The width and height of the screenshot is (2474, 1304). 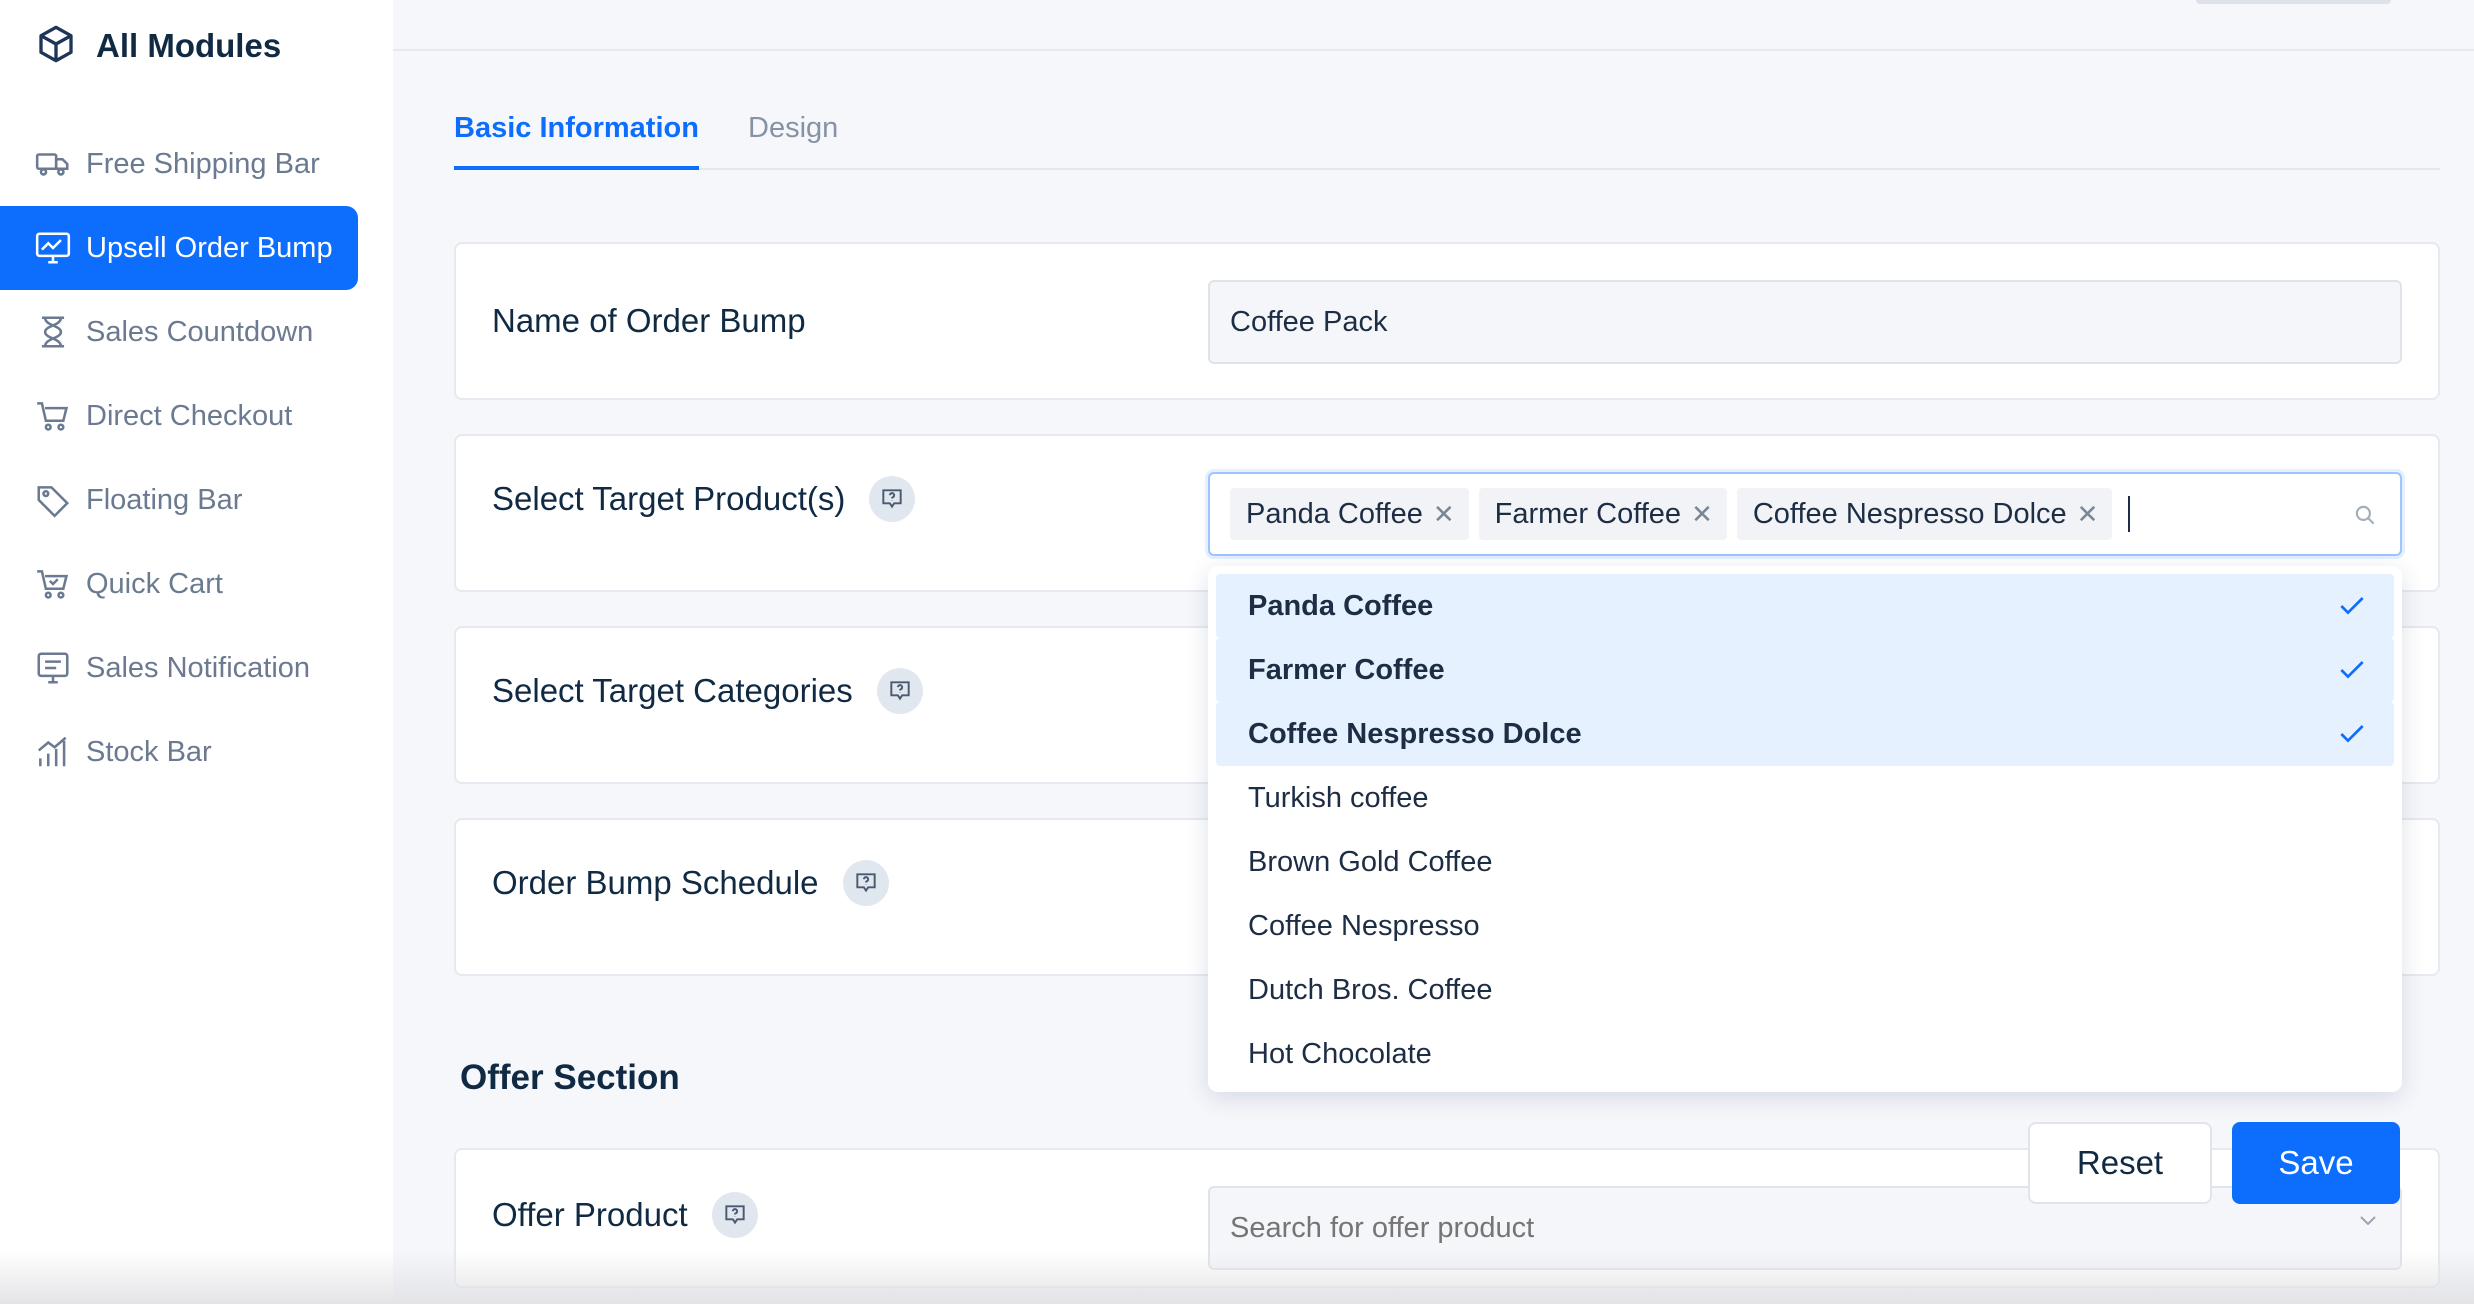 I want to click on option-label: Brown Gold Coffee, so click(x=1370, y=861).